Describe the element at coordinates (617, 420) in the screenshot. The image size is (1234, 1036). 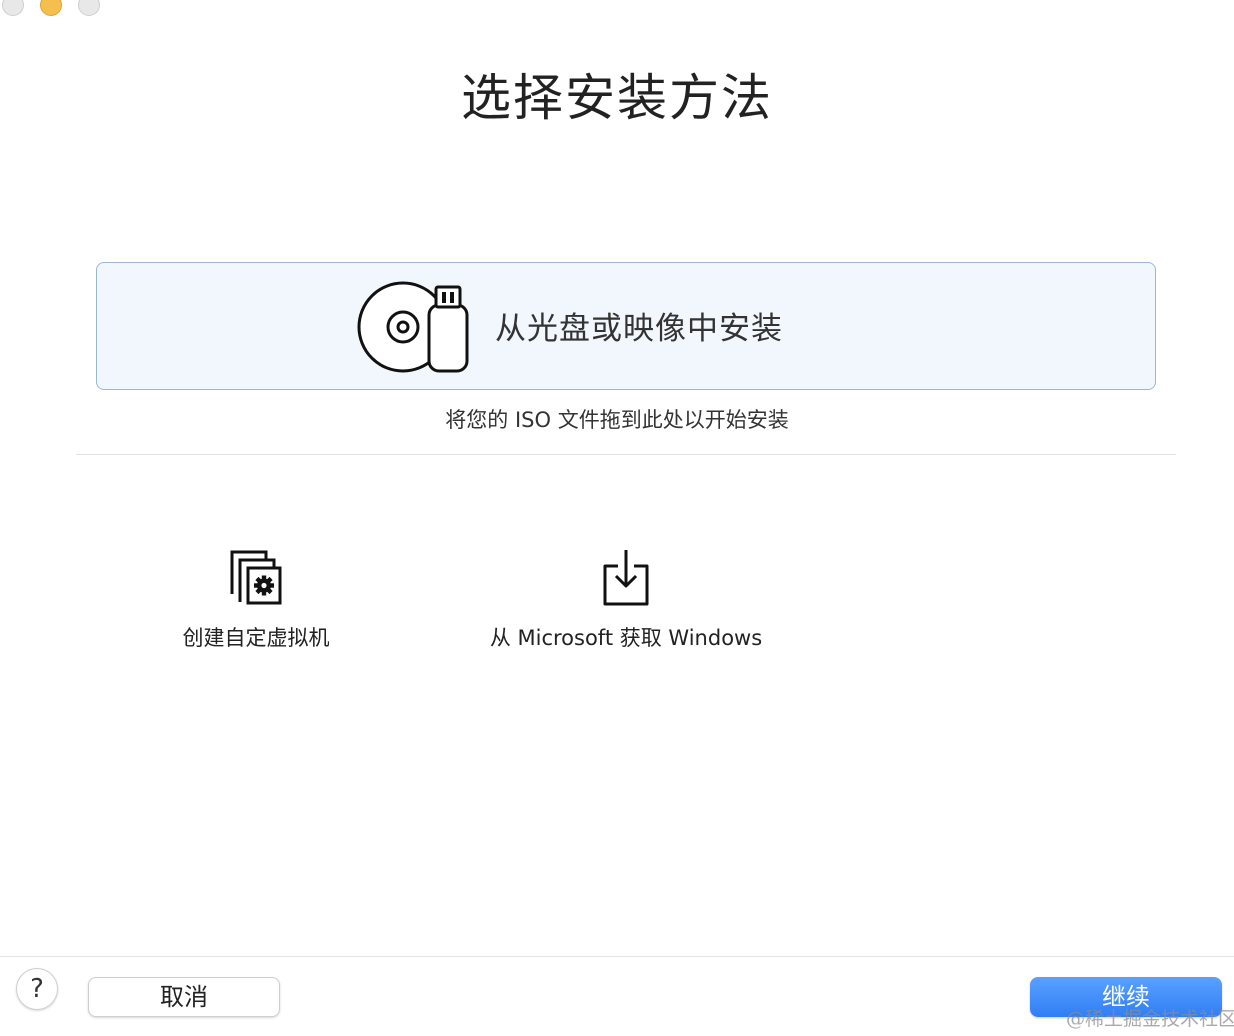
I see `iso-drop-hint: 将您的 ISO 文件拖到此处以开始安装` at that location.